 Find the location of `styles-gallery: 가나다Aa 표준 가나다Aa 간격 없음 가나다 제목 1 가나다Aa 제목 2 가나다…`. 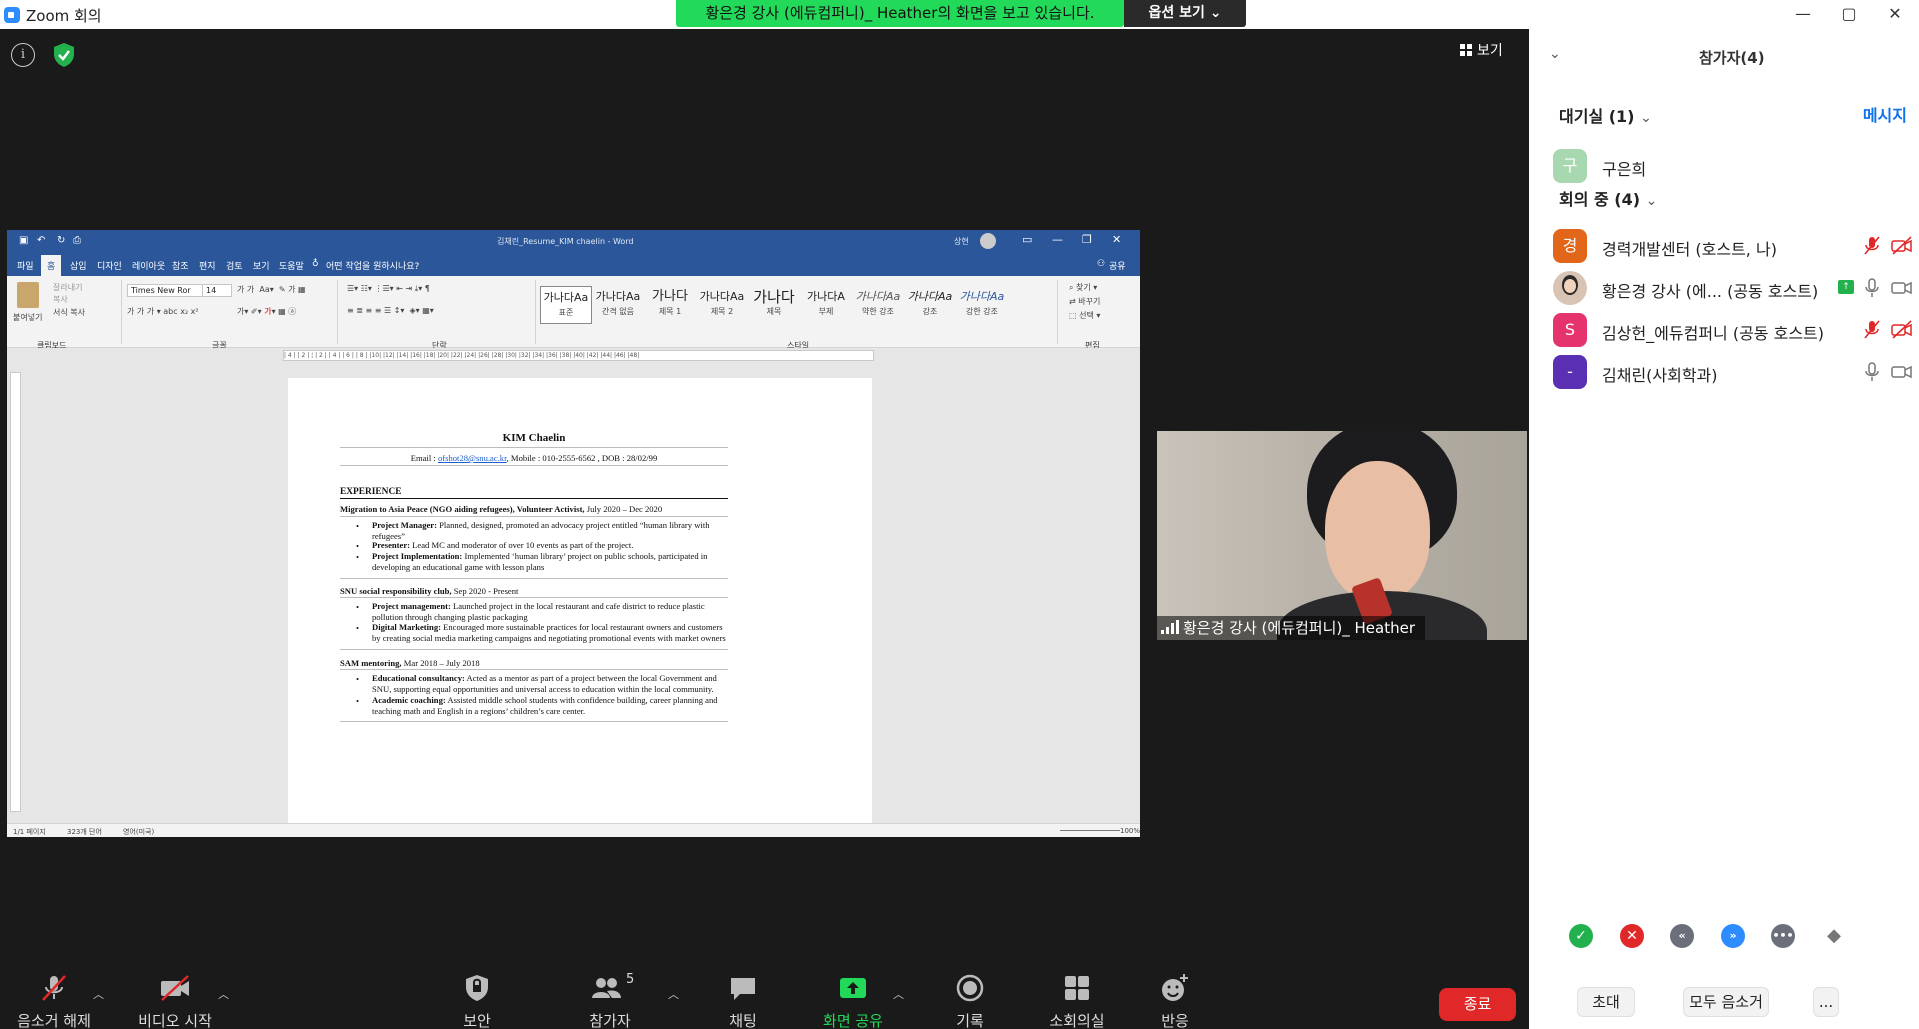

styles-gallery: 가나다Aa 표준 가나다Aa 간격 없음 가나다 제목 1 가나다Aa 제목 2 가나다… is located at coordinates (775, 306).